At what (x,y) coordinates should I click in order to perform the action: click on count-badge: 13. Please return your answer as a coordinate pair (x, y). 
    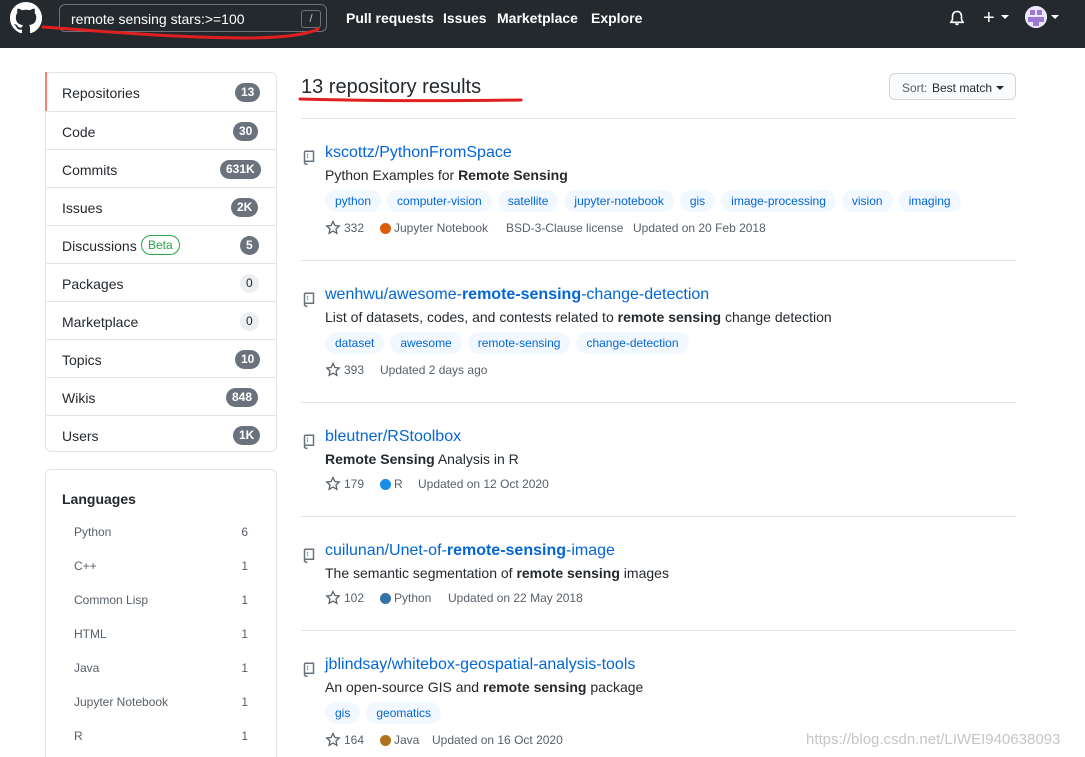
    Looking at the image, I should click on (248, 92).